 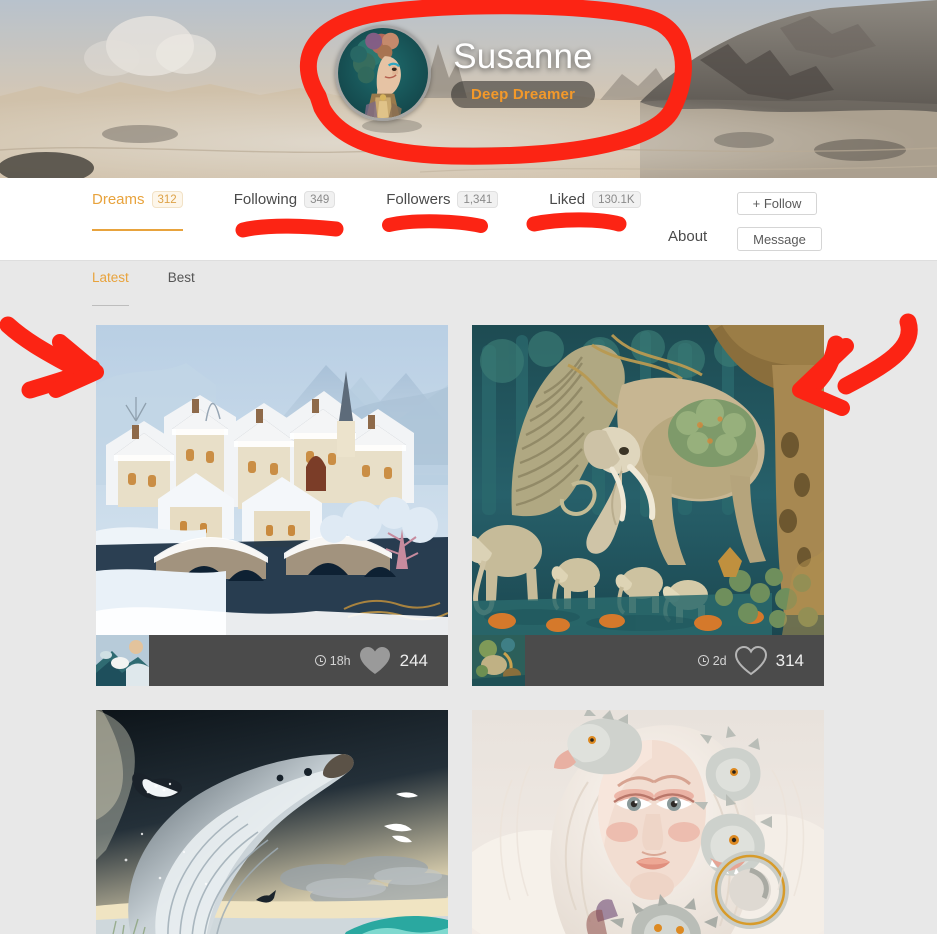 I want to click on card-footer: 2d 314, so click(x=648, y=660).